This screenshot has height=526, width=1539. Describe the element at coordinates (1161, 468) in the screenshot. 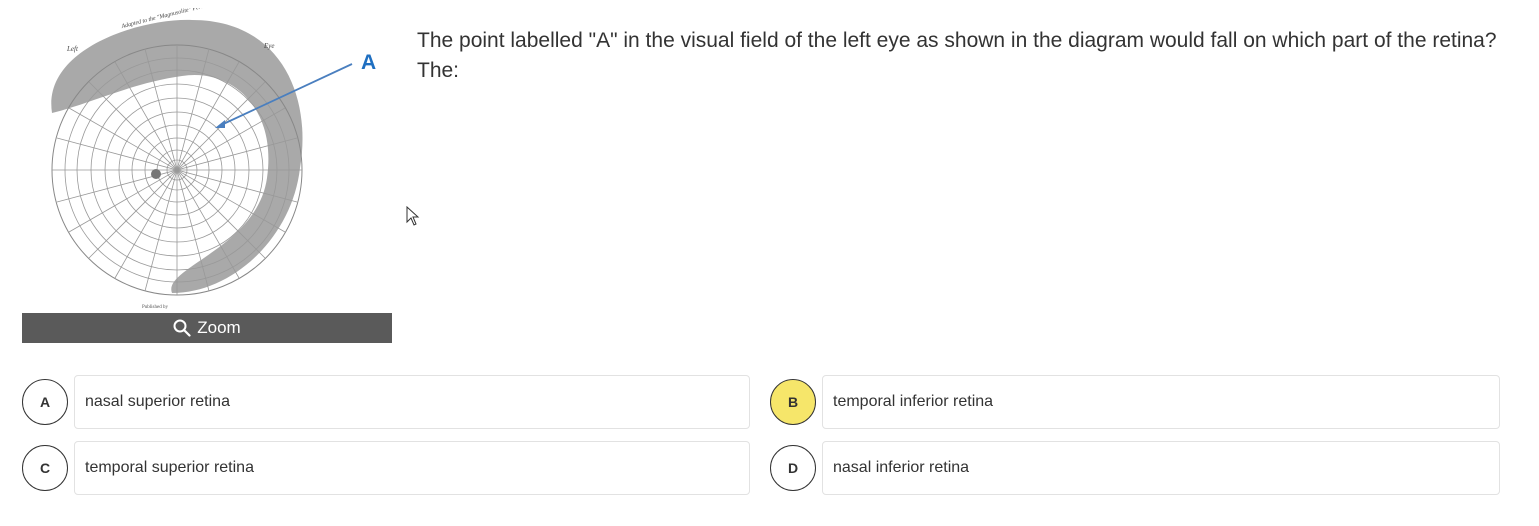

I see `option-d-answer: nasal inferior retina` at that location.